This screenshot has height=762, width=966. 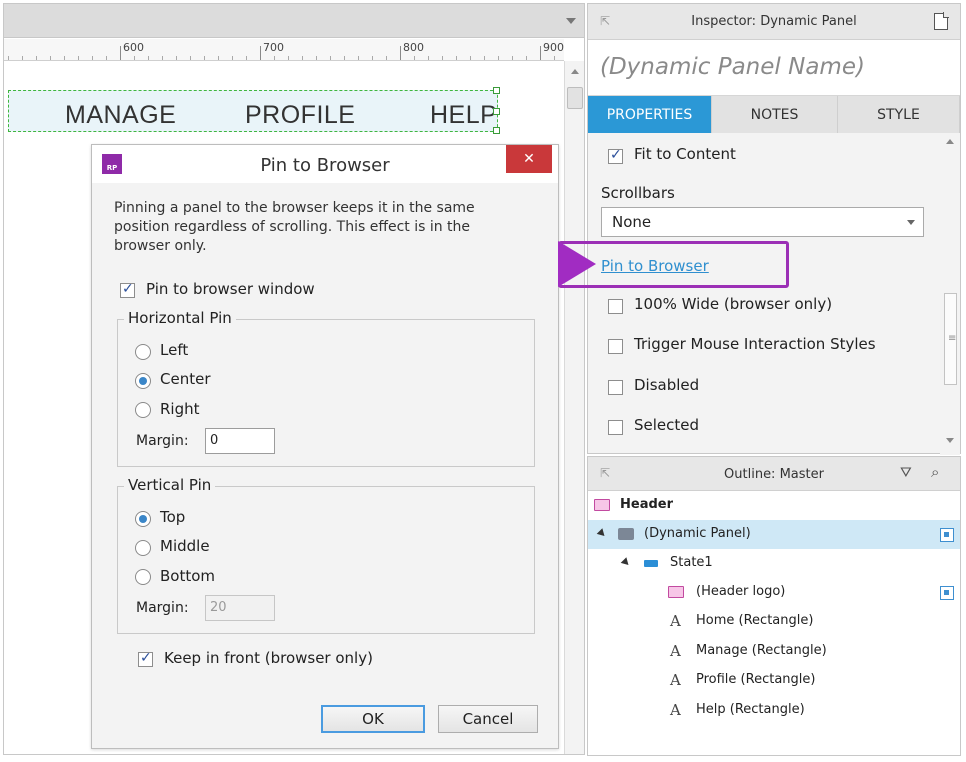 What do you see at coordinates (185, 546) in the screenshot?
I see `radio-middle-label: Middle` at bounding box center [185, 546].